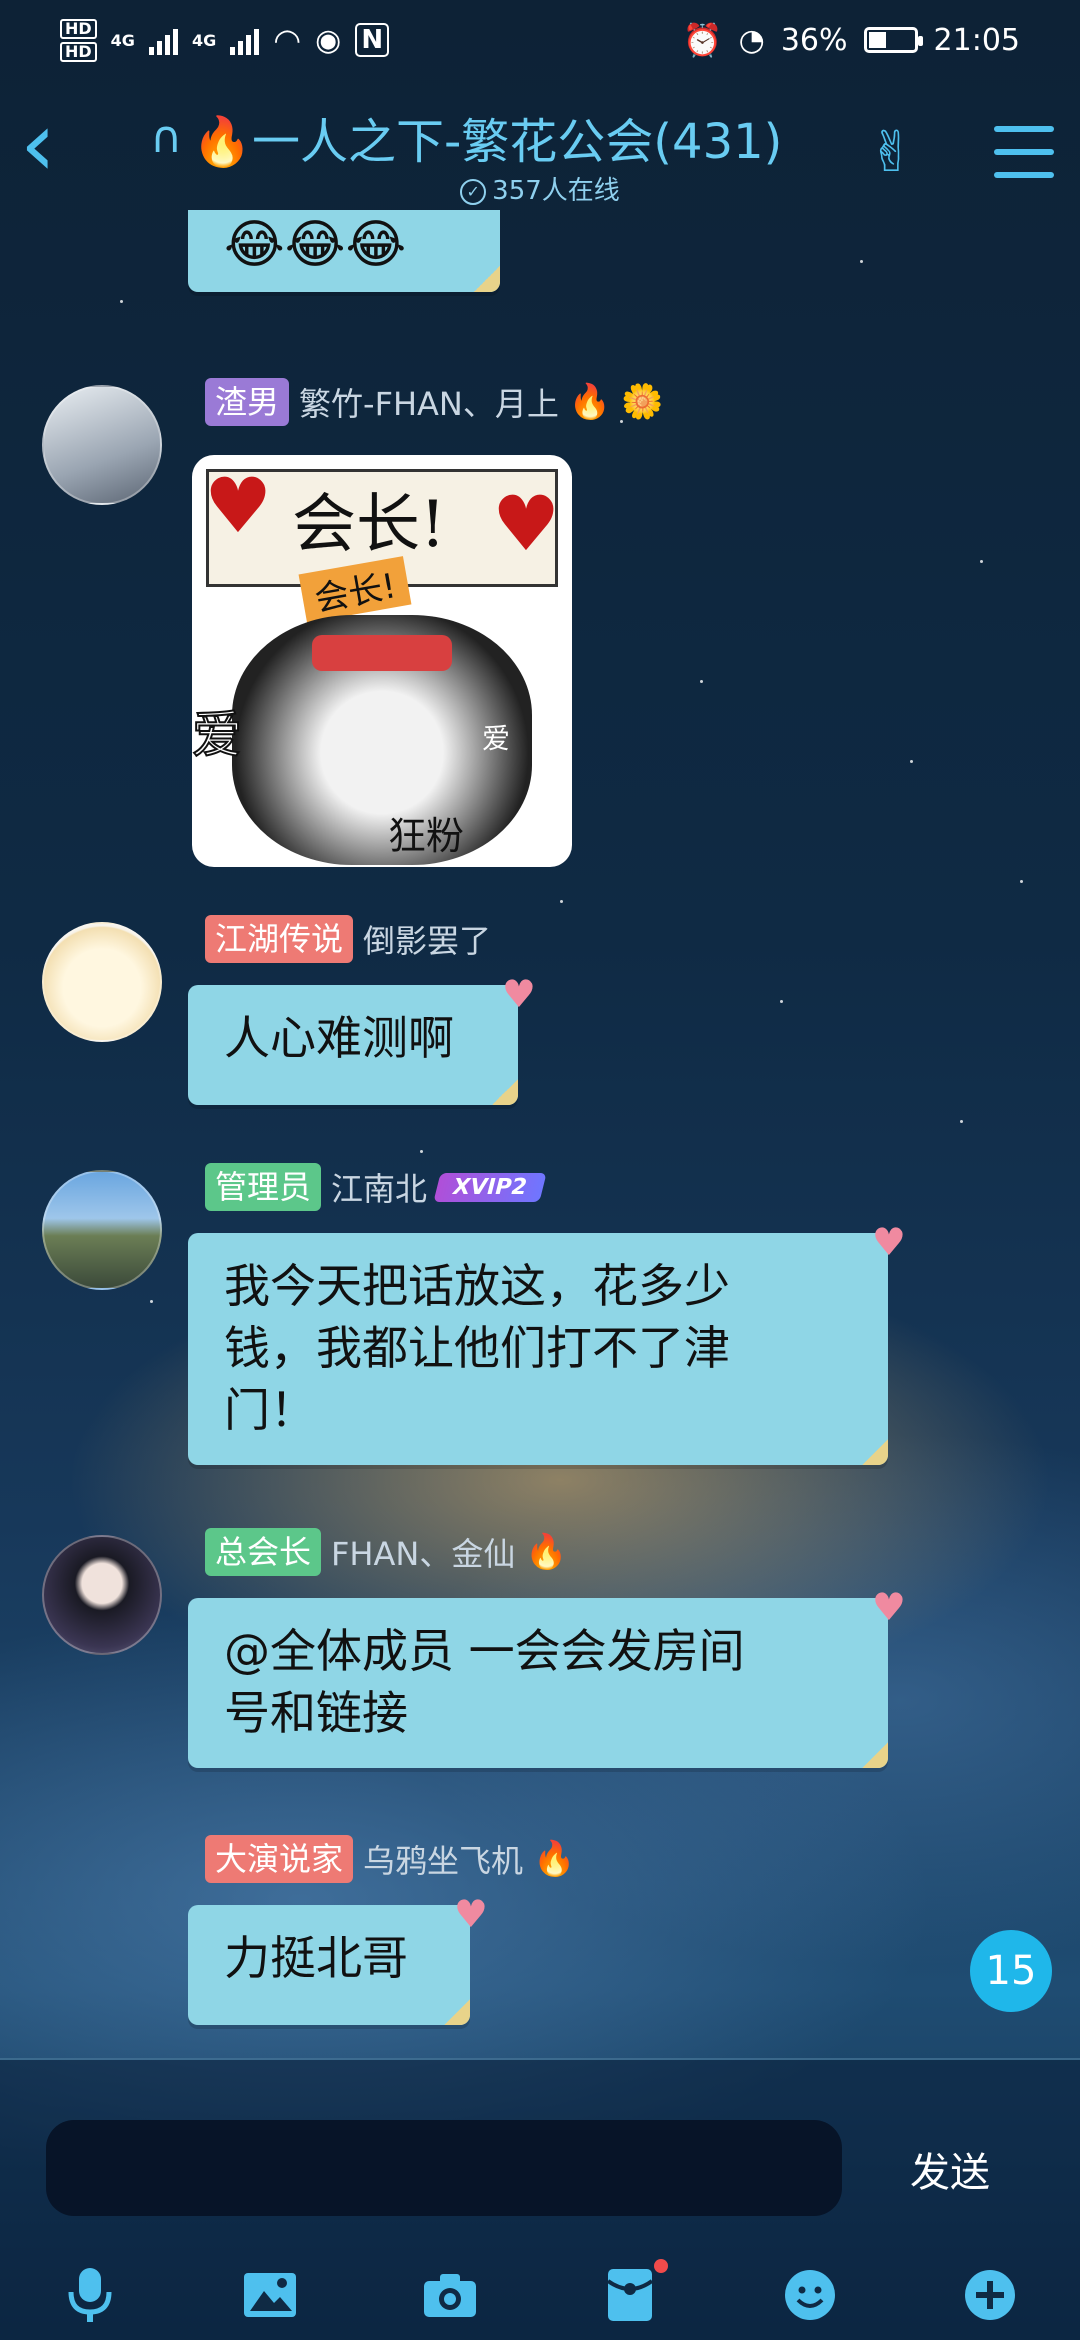 Image resolution: width=1080 pixels, height=2340 pixels. I want to click on battery-icon, so click(893, 40).